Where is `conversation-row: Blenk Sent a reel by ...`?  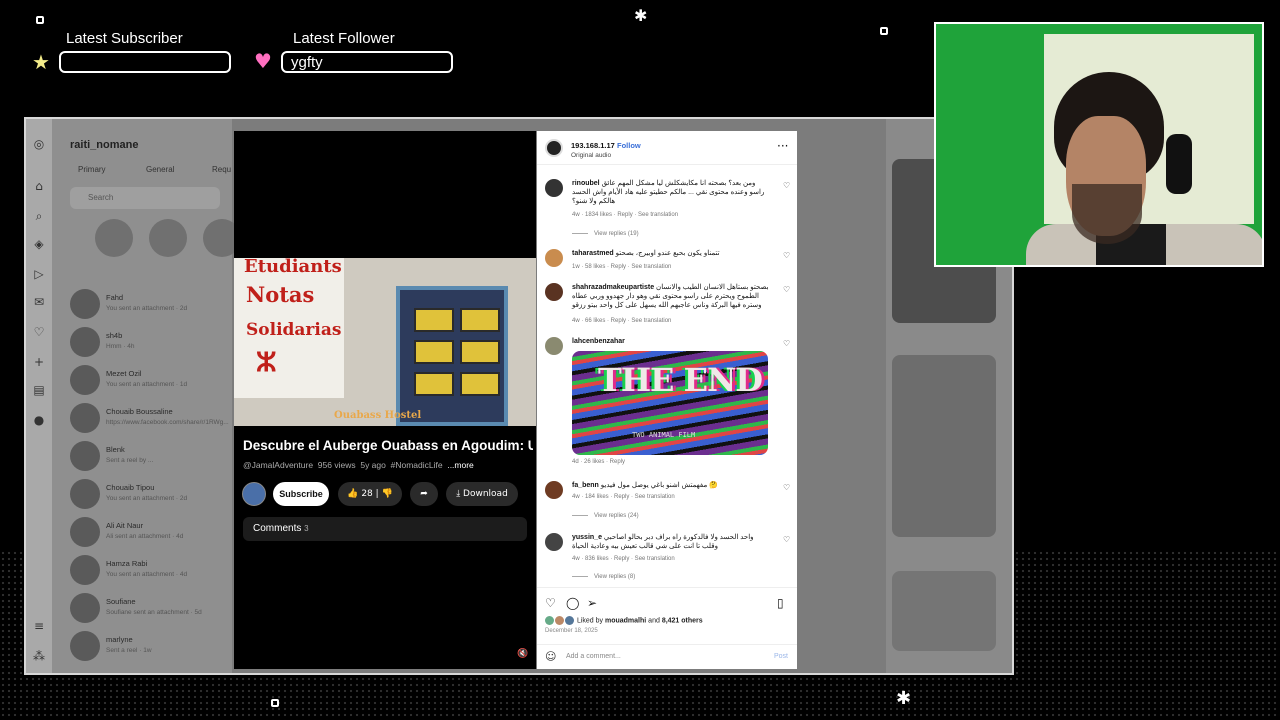 conversation-row: Blenk Sent a reel by ... is located at coordinates (150, 458).